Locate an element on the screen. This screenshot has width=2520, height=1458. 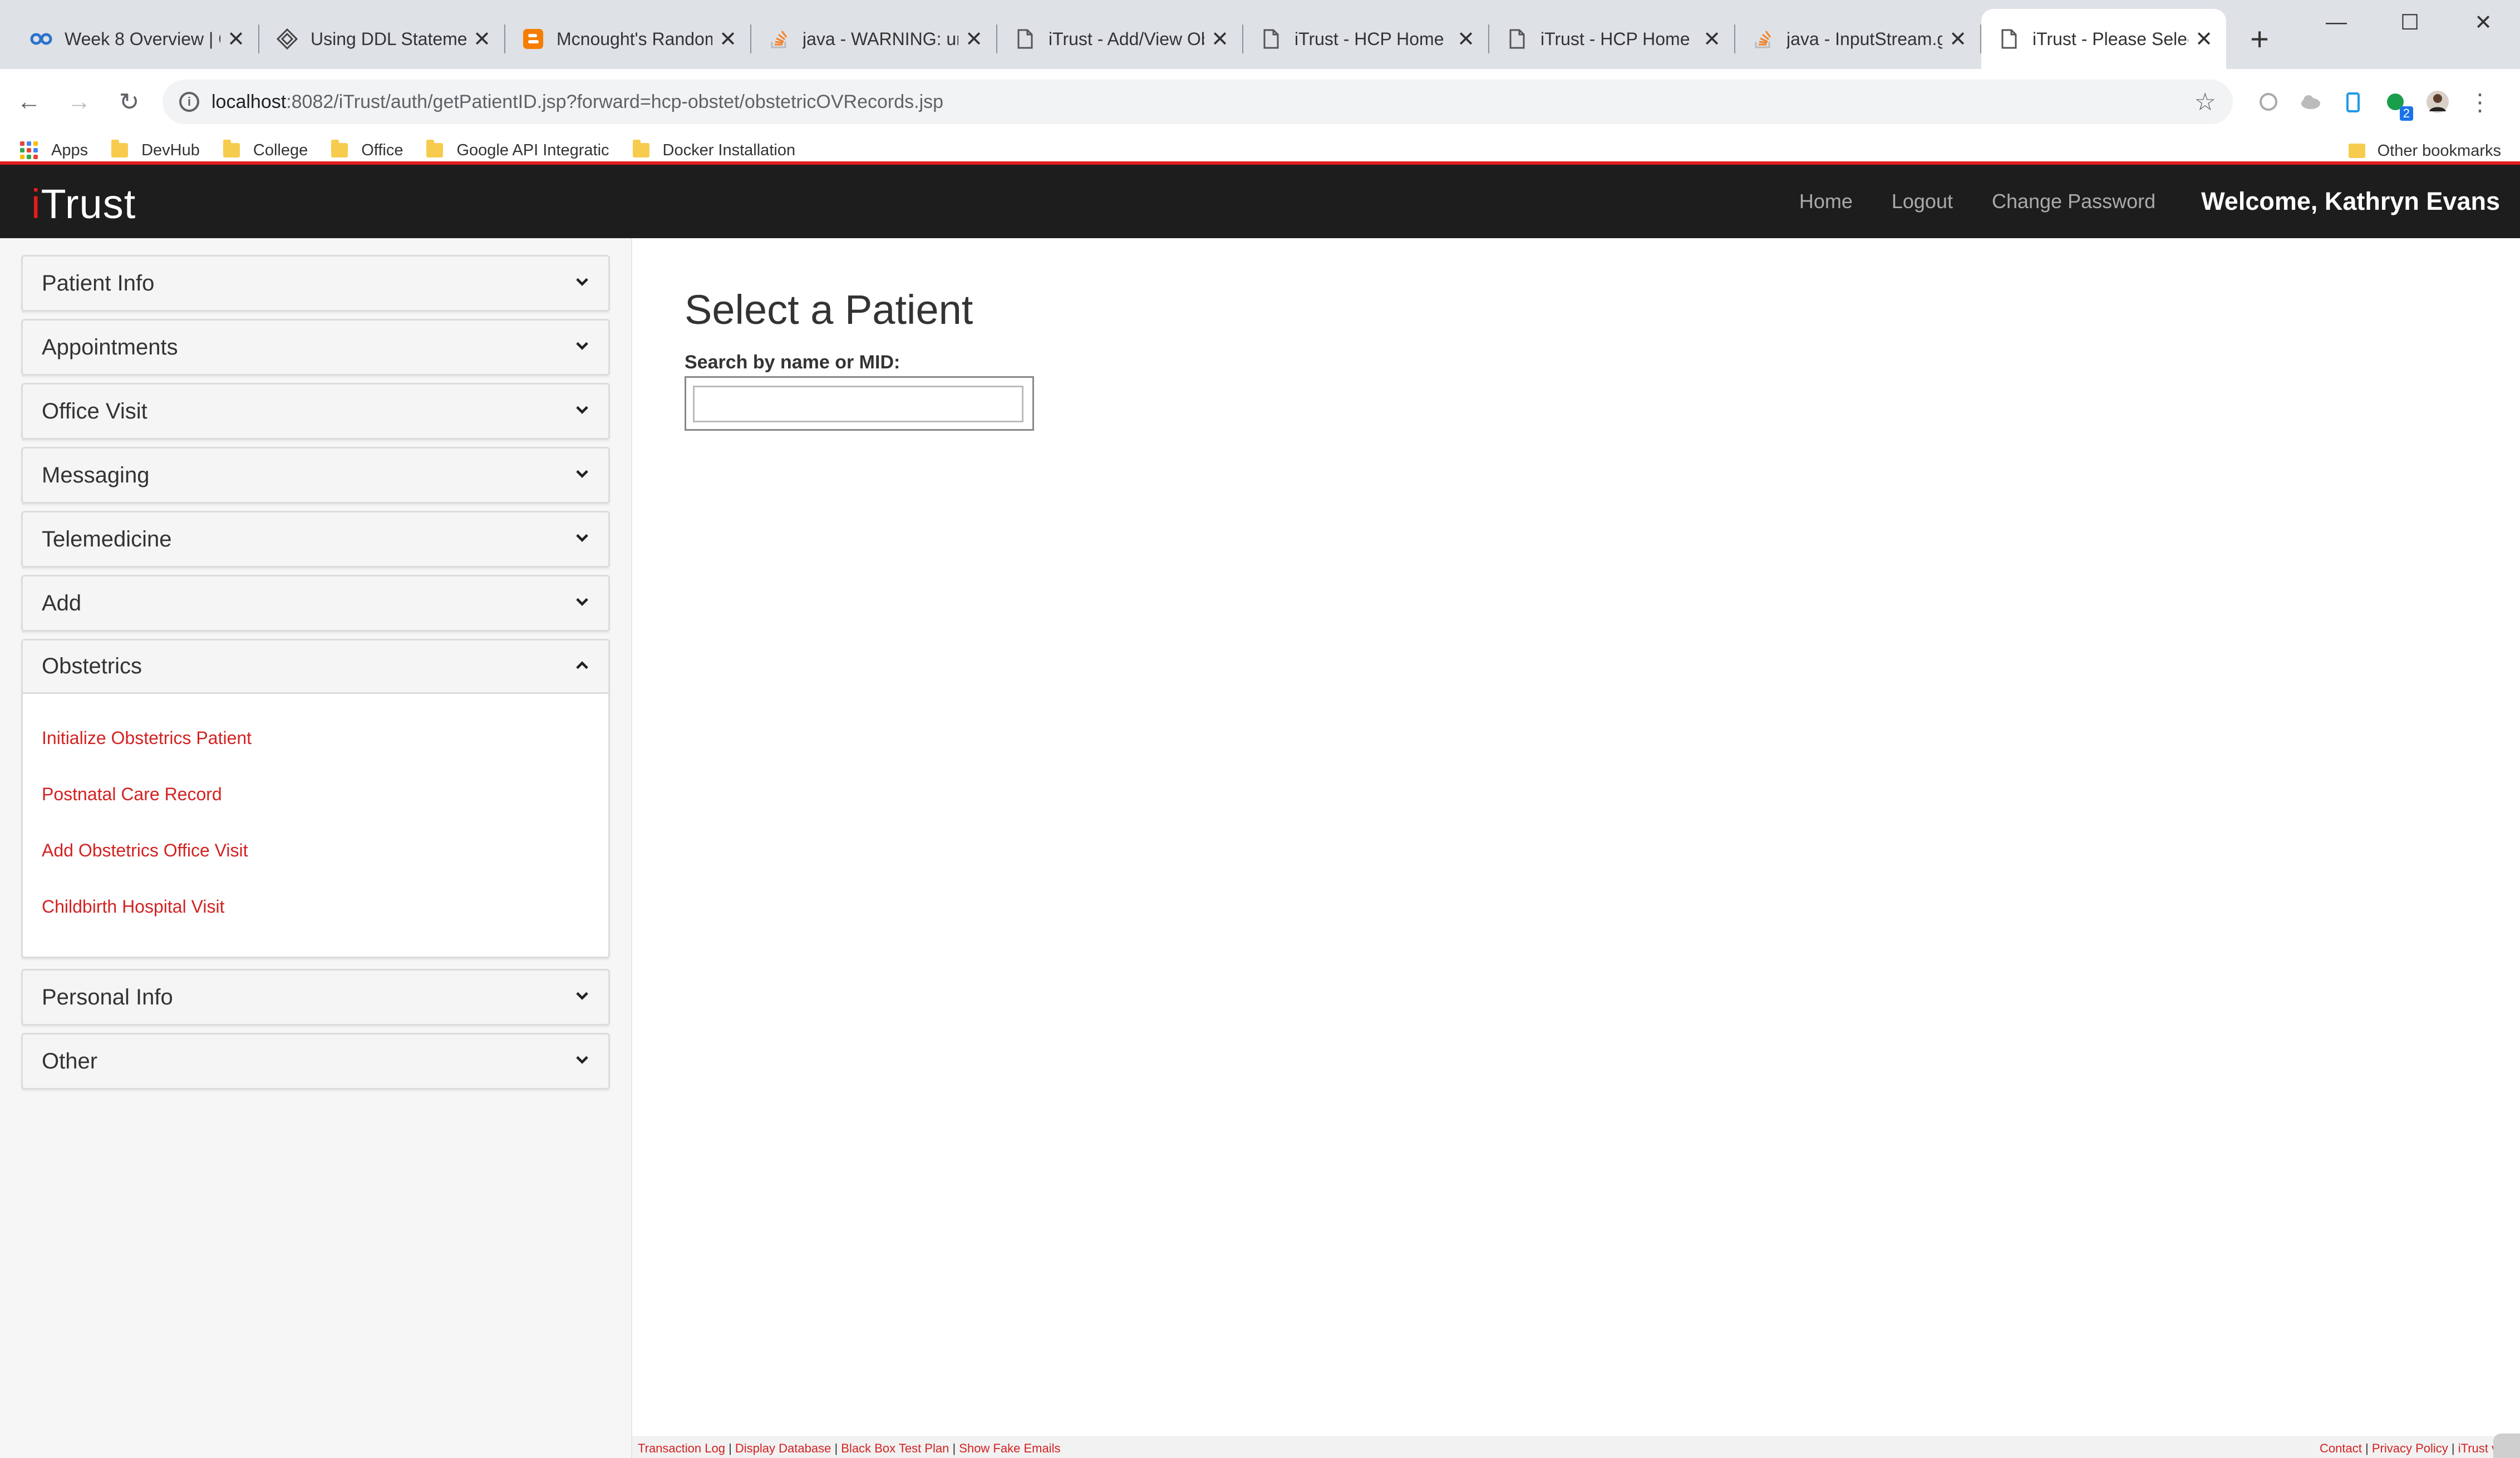
browser-tab: java - InputStream.getR ✕ is located at coordinates (1858, 39).